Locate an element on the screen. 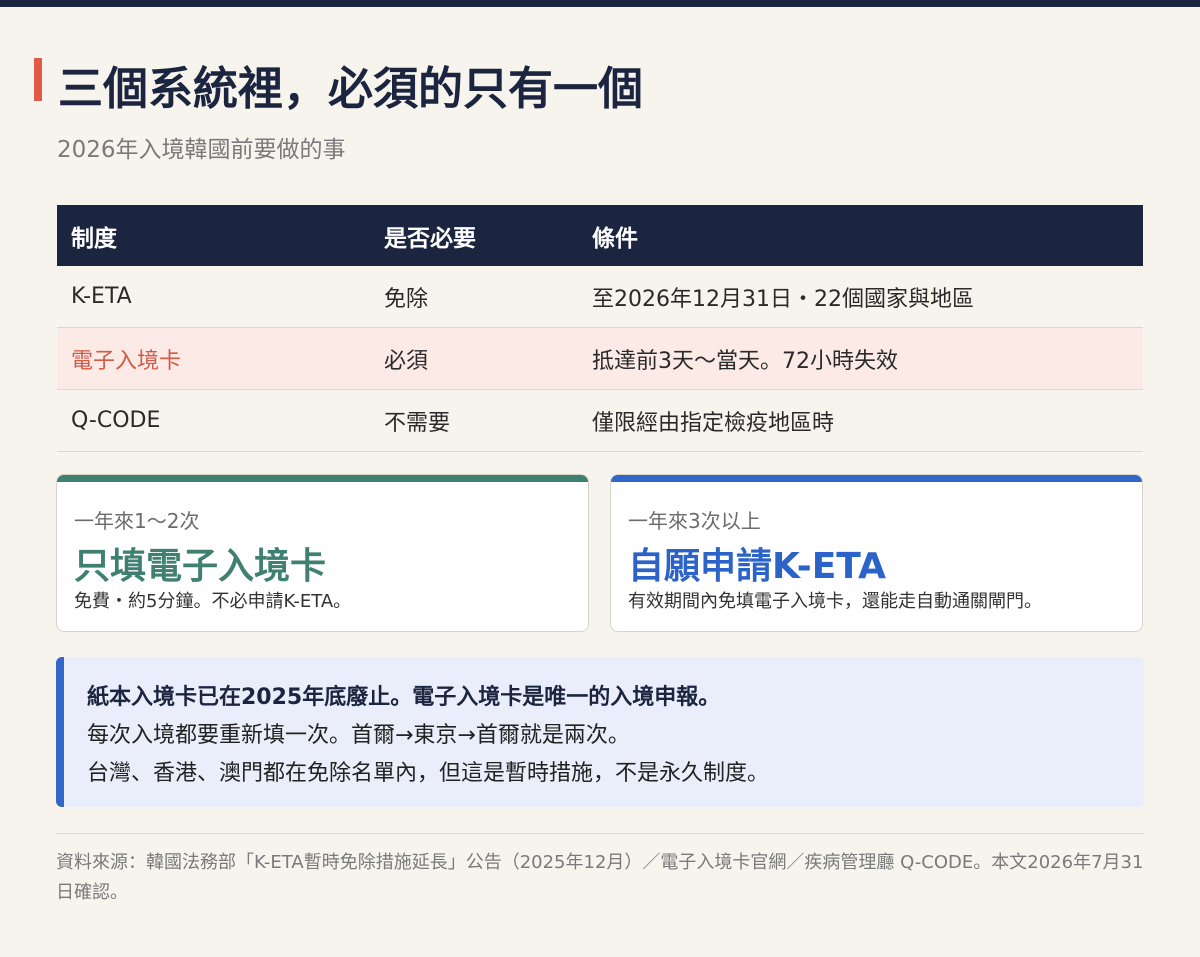  table-cell-required: 必須 is located at coordinates (474, 358).